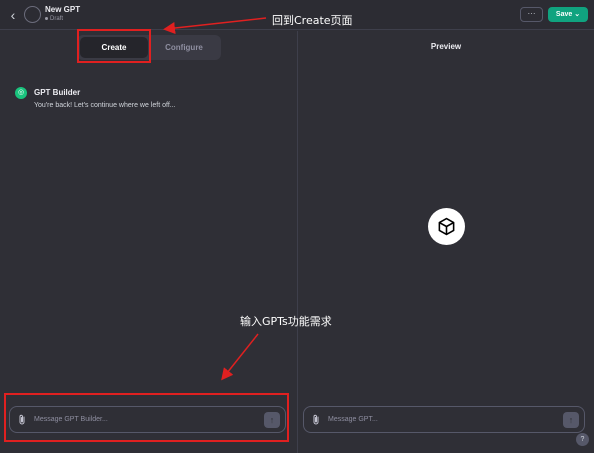 The height and width of the screenshot is (453, 594). I want to click on preview-logo, so click(446, 226).